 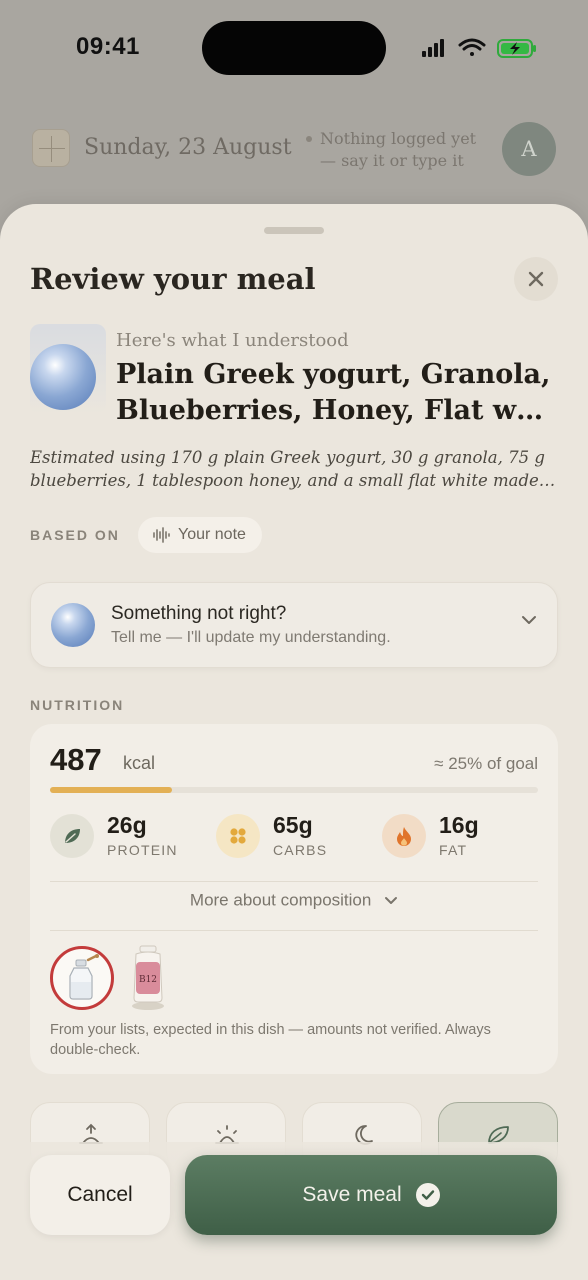 I want to click on feedback-title: Something not right?, so click(x=199, y=613).